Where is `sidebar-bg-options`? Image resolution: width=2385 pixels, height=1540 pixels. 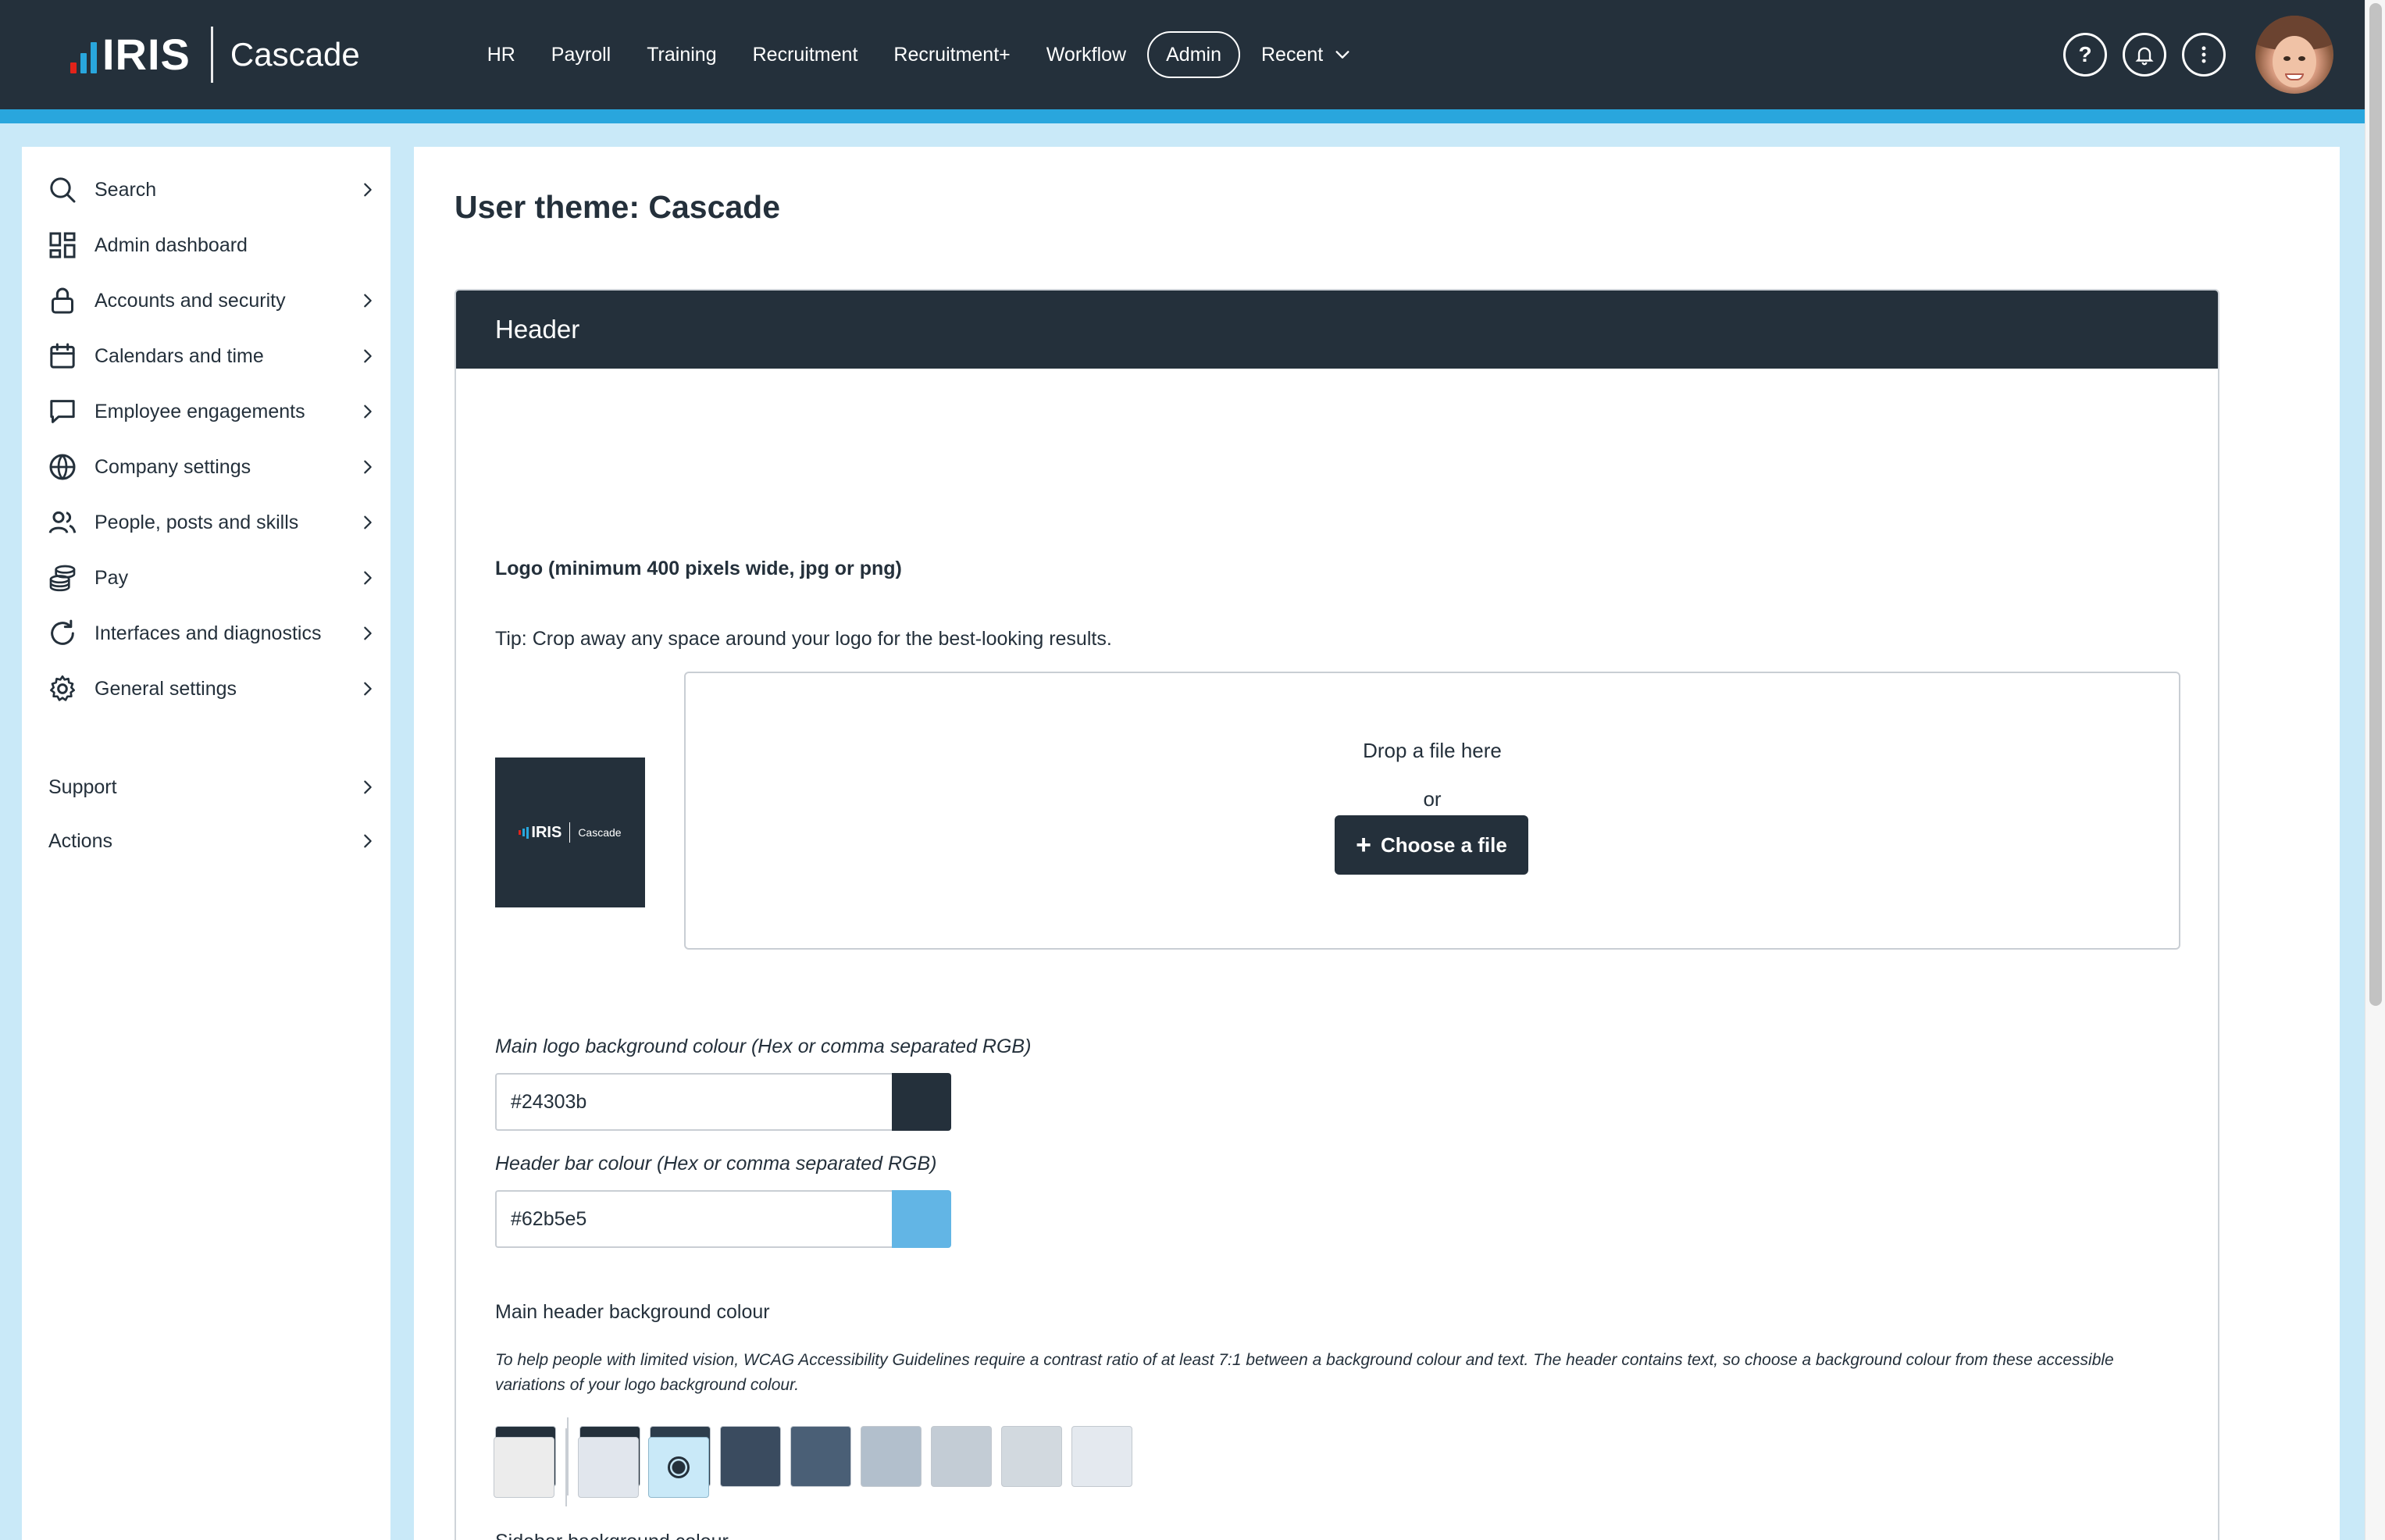
sidebar-bg-options is located at coordinates (606, 1467).